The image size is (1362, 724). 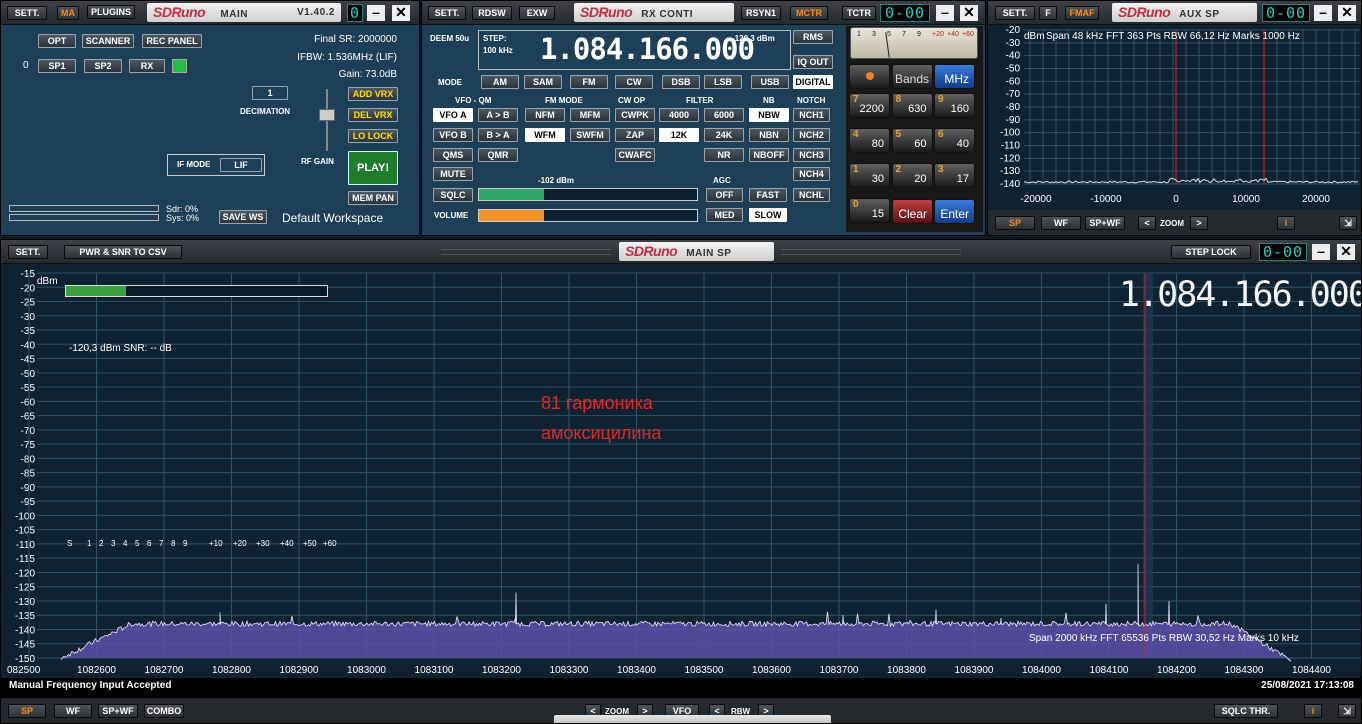 I want to click on btn-vfo-a: VFO A, so click(x=453, y=115).